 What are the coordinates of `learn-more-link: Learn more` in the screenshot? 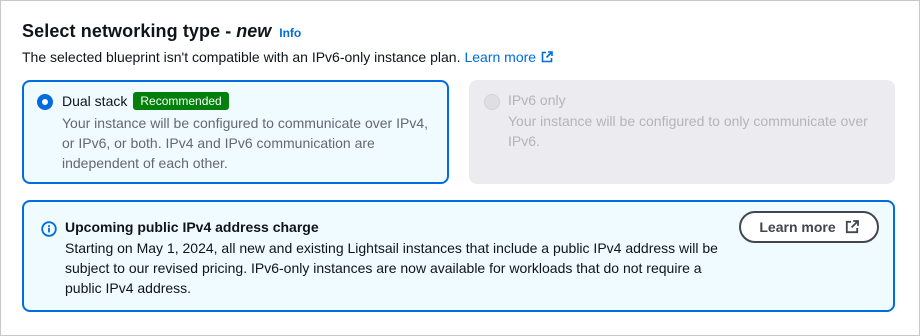 It's located at (508, 57).